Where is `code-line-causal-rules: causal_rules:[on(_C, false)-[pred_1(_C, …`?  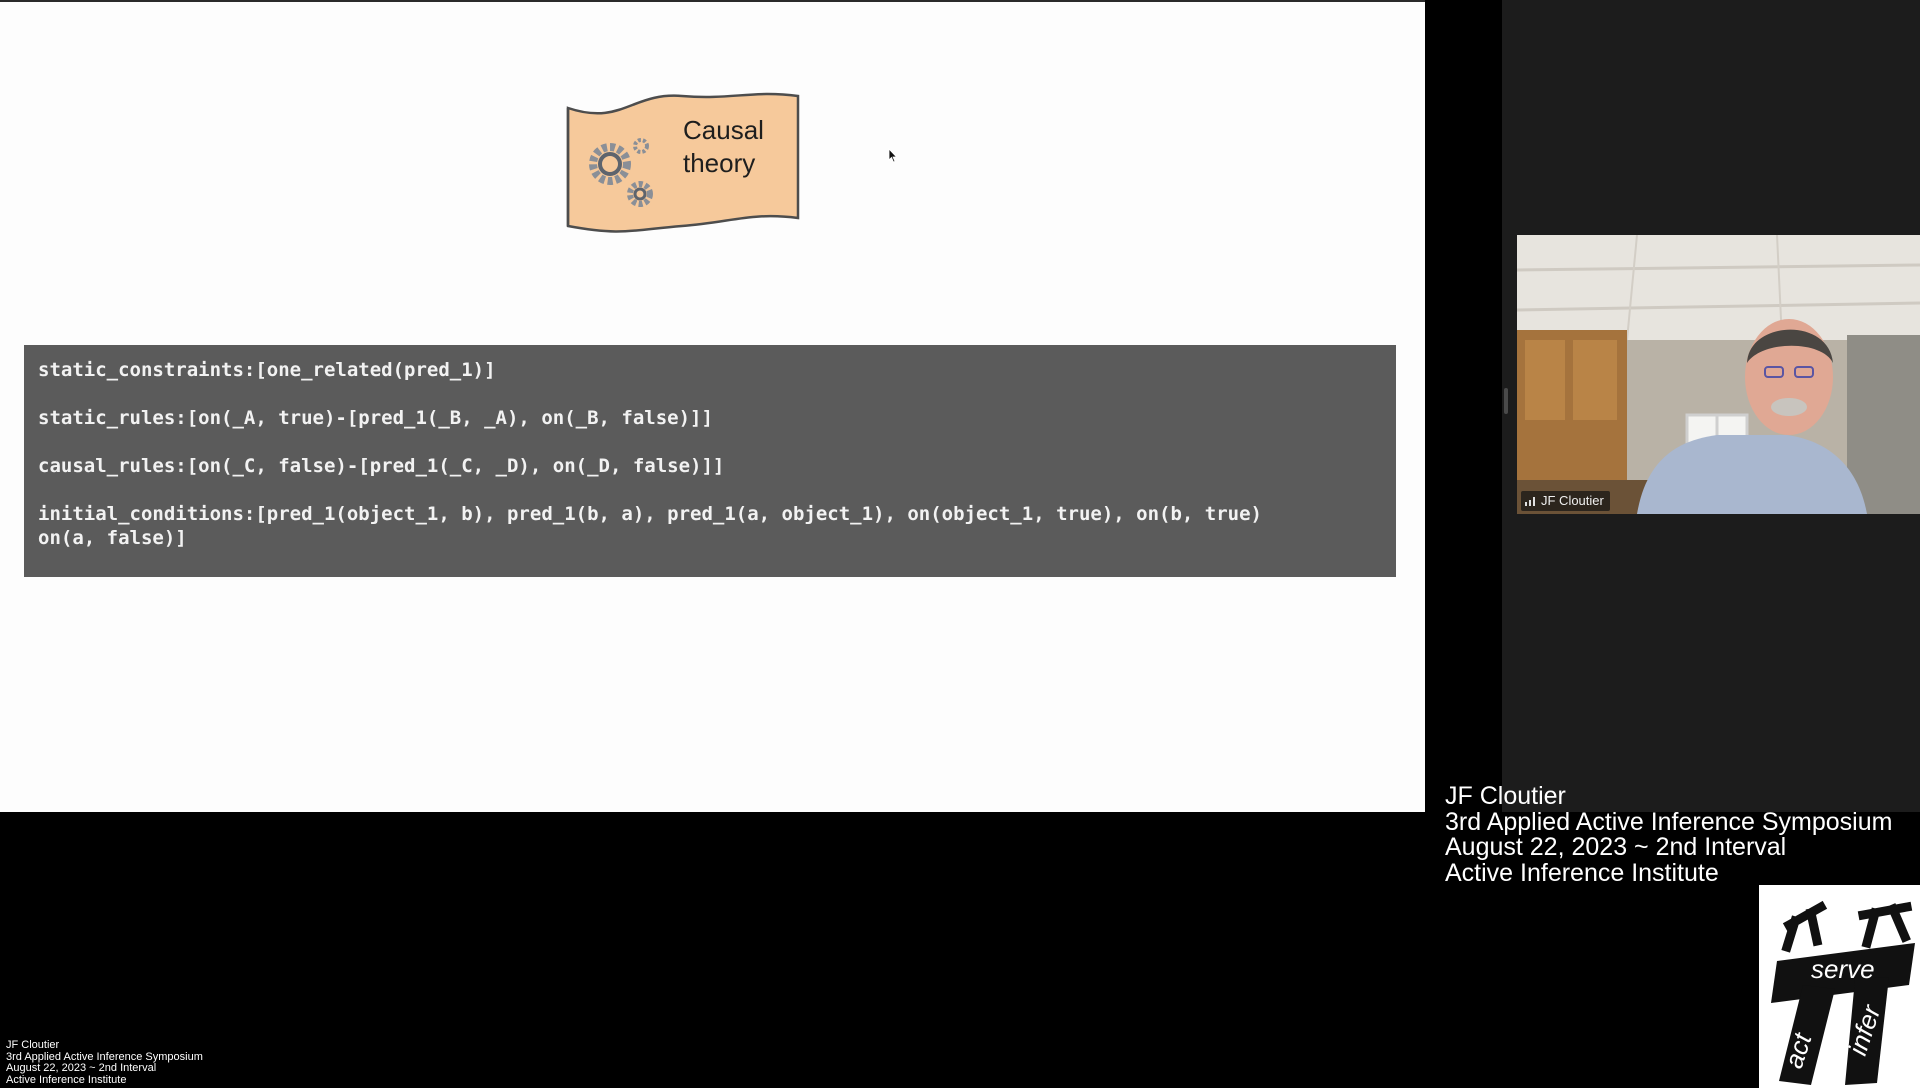
code-line-causal-rules: causal_rules:[on(_C, false)-[pred_1(_C, … is located at coordinates (381, 466).